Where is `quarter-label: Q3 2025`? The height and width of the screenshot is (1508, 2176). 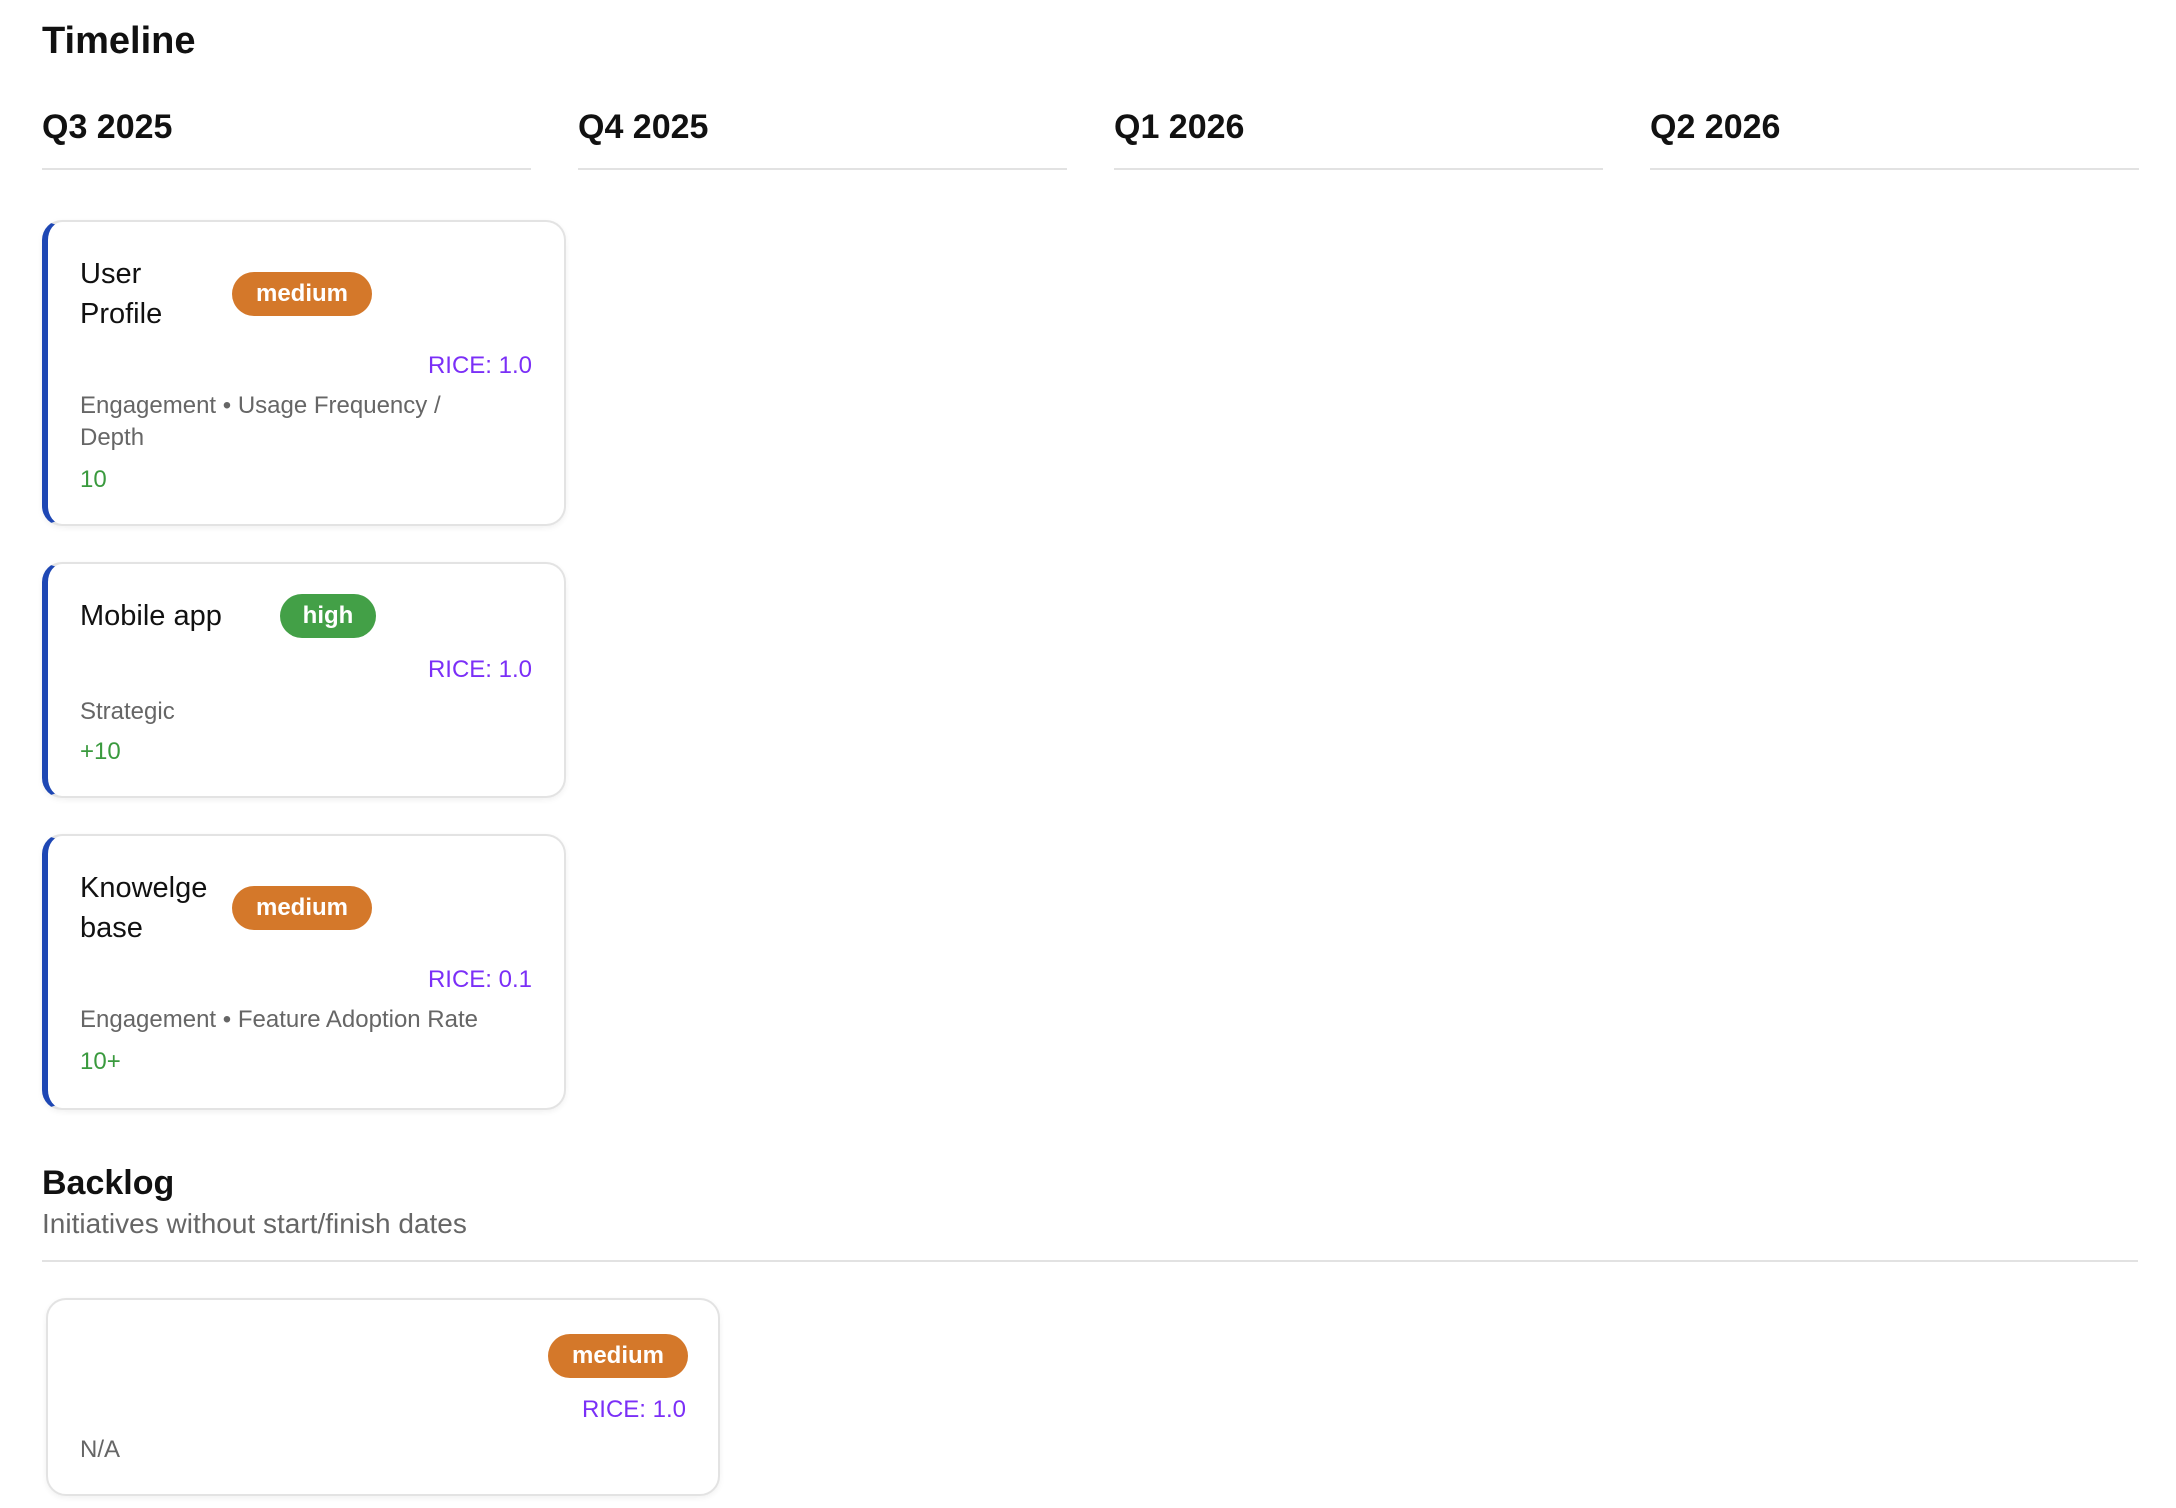
quarter-label: Q3 2025 is located at coordinates (107, 127).